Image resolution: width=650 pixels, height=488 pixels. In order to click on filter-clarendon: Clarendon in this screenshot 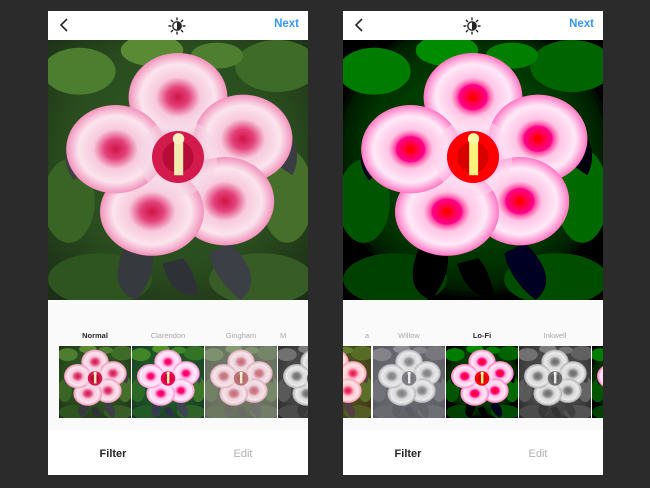, I will do `click(168, 365)`.